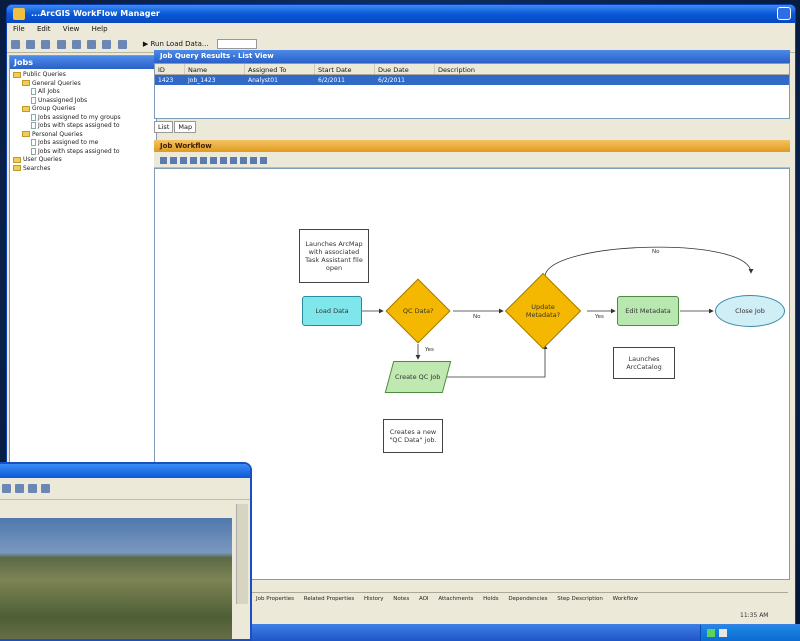 This screenshot has height=641, width=800. What do you see at coordinates (83, 169) in the screenshot?
I see `tree-item: Searches` at bounding box center [83, 169].